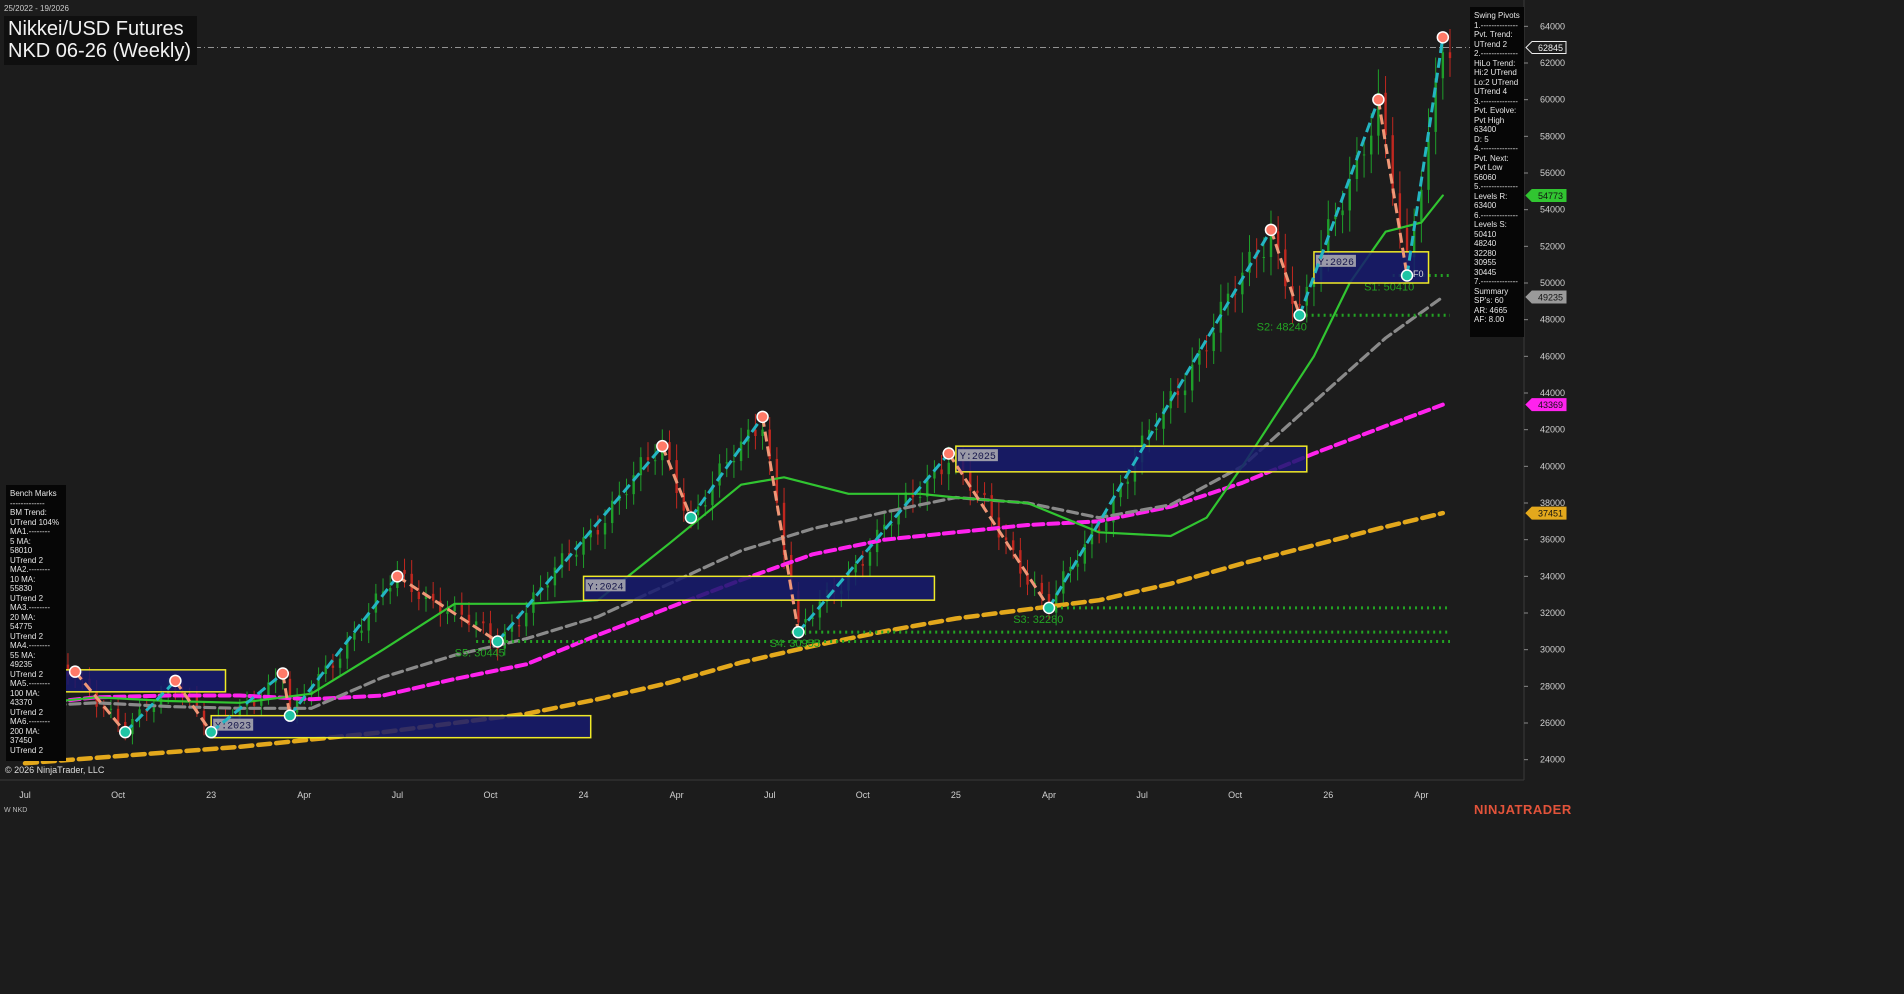 This screenshot has height=994, width=1904. What do you see at coordinates (30, 683) in the screenshot?
I see `panel-line: MA5.--------` at bounding box center [30, 683].